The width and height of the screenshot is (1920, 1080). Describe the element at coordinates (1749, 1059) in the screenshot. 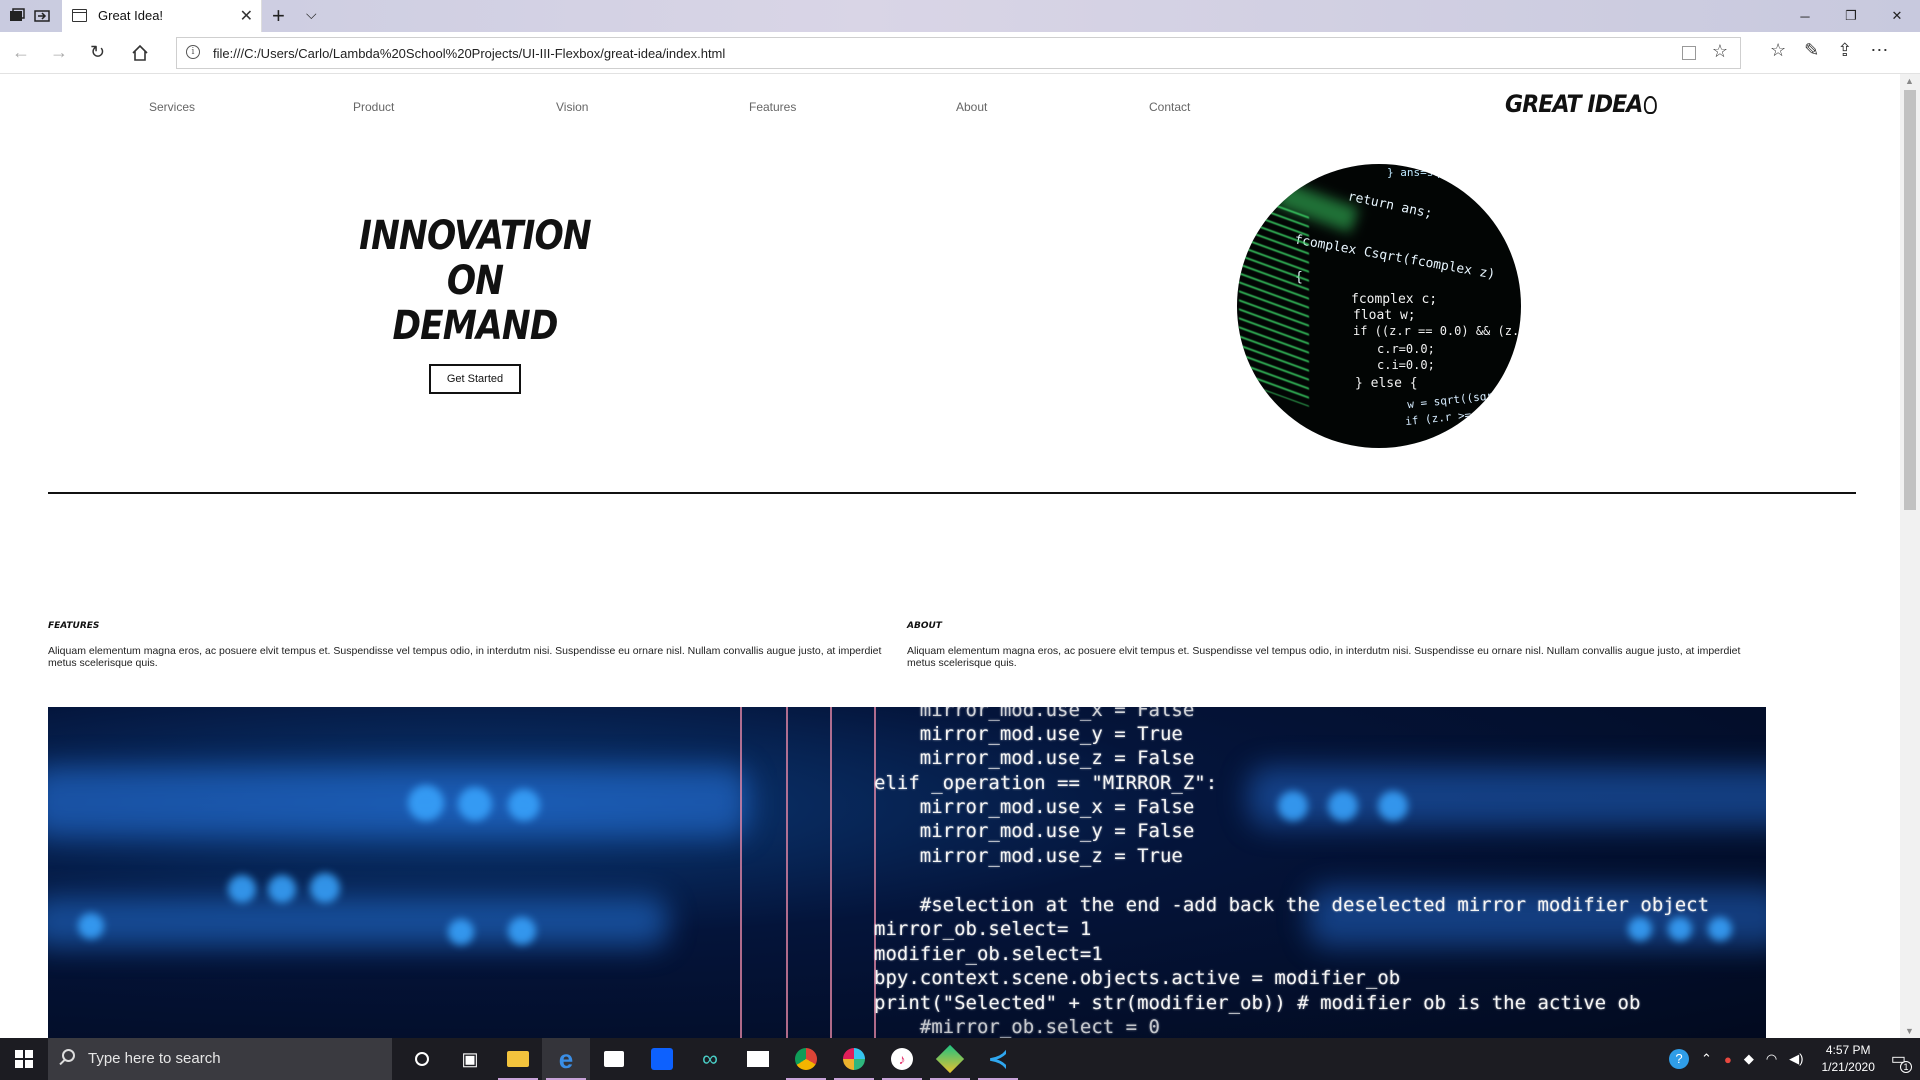

I see `dropbox-tray-icon: ◆` at that location.